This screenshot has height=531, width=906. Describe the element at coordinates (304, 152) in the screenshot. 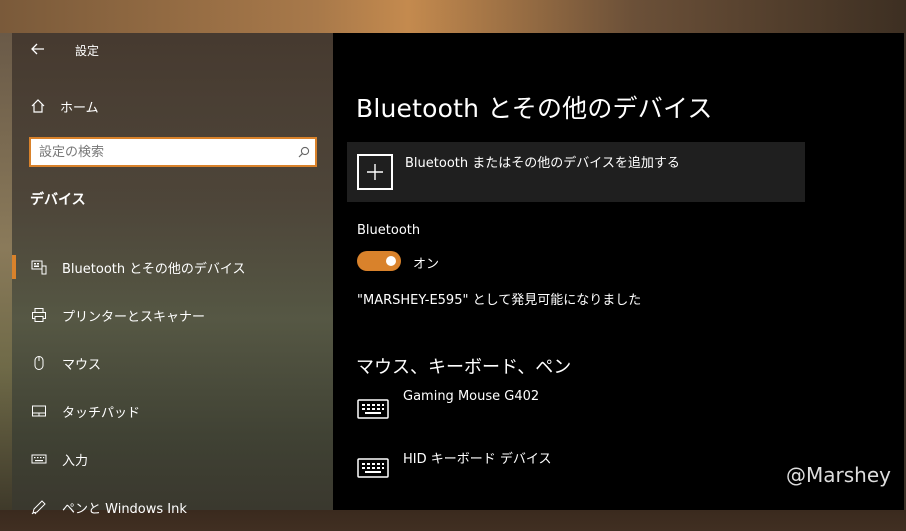

I see `search-icon` at that location.